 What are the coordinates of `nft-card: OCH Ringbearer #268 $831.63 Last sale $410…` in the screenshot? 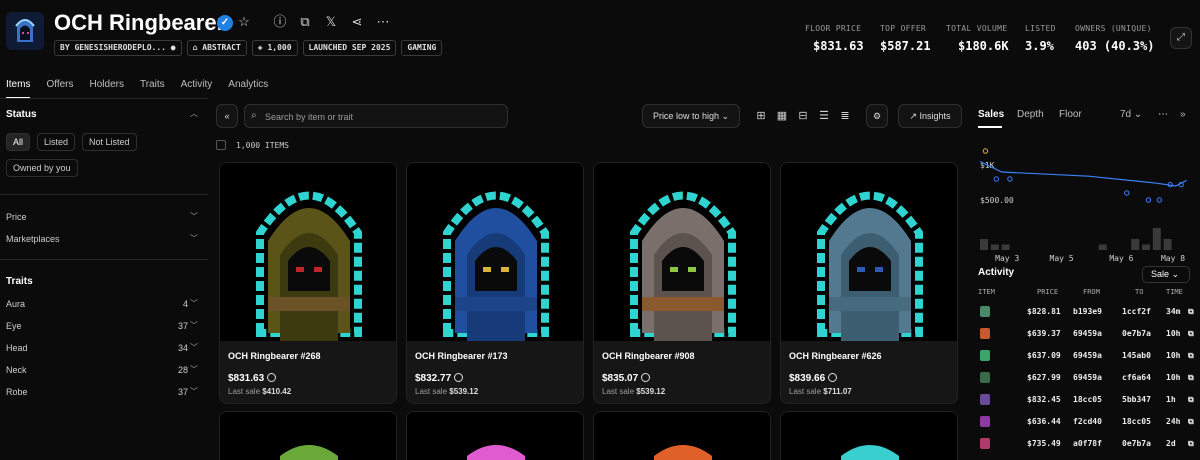 It's located at (308, 283).